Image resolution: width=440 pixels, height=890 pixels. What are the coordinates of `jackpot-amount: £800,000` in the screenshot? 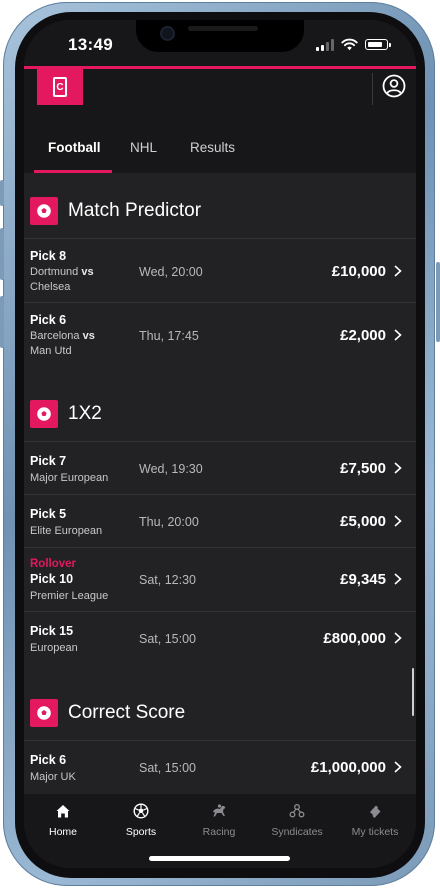 It's located at (354, 638).